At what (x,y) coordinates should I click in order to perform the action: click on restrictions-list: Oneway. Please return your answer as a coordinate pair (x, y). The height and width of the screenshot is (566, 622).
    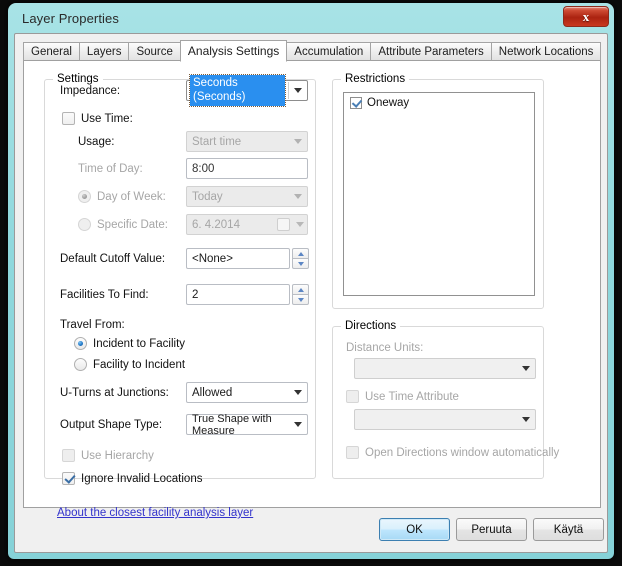
    Looking at the image, I should click on (439, 194).